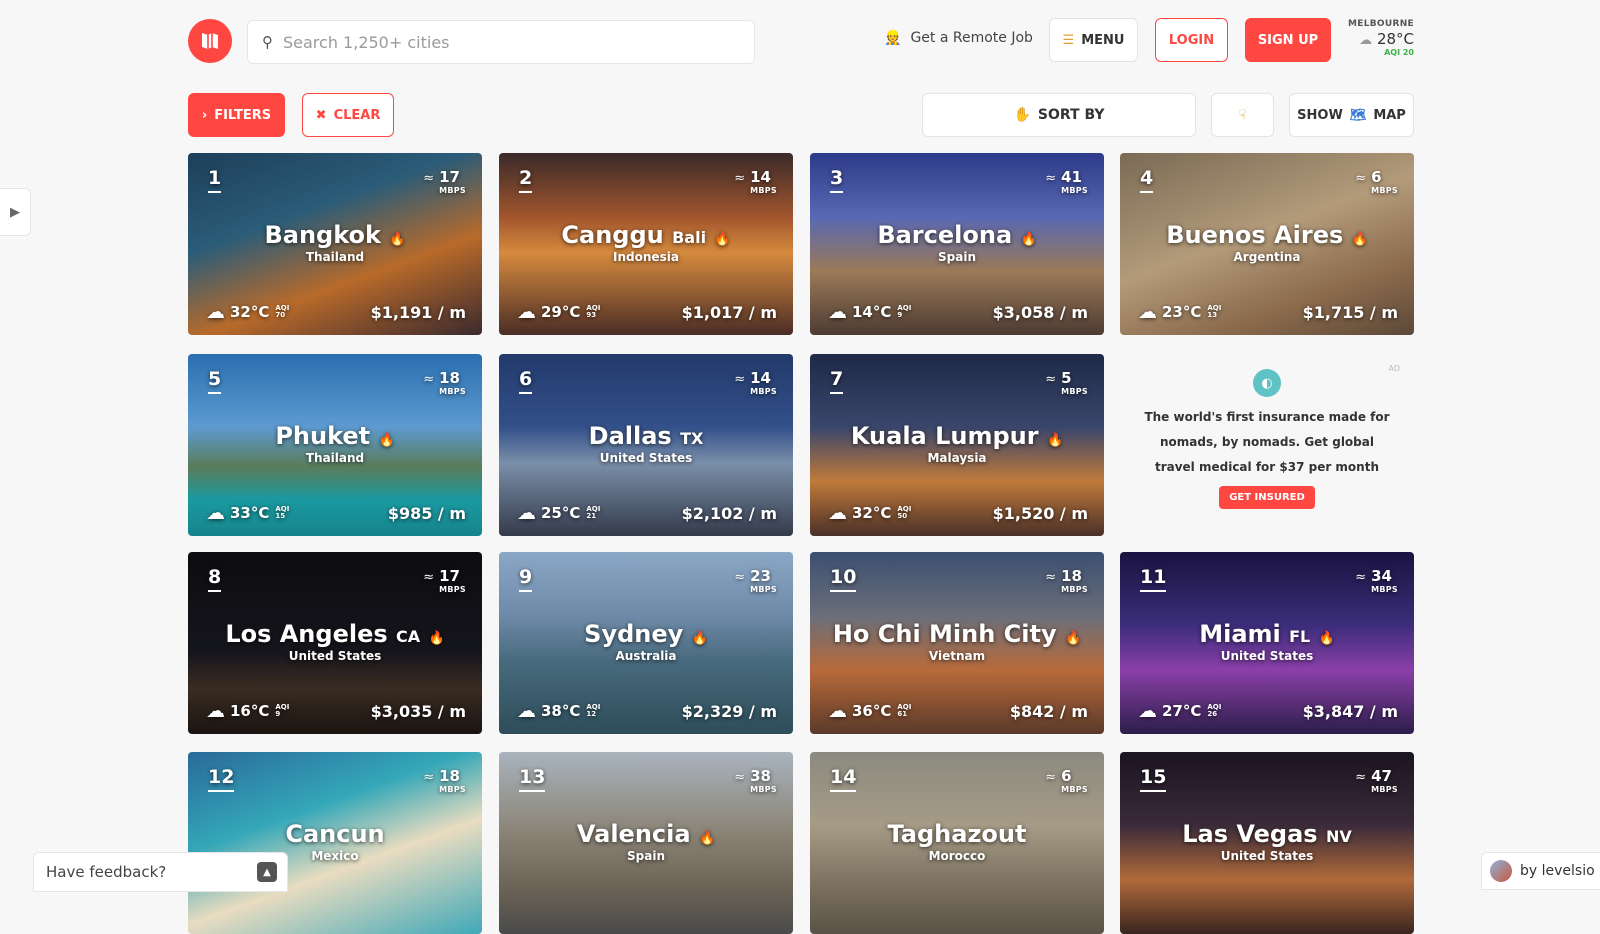 The image size is (1600, 934). I want to click on city-title: Miami FL 🔥 United States, so click(1267, 641).